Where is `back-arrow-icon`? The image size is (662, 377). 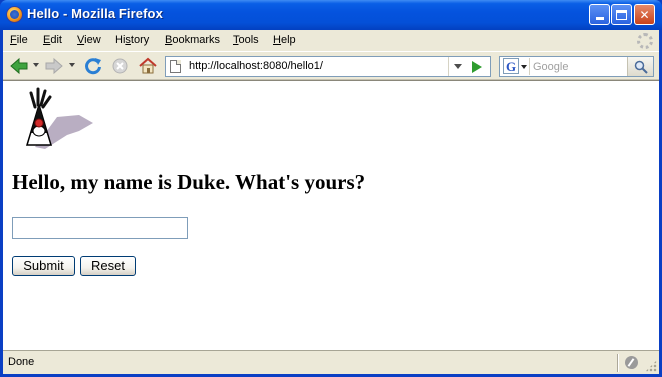
back-arrow-icon is located at coordinates (19, 66).